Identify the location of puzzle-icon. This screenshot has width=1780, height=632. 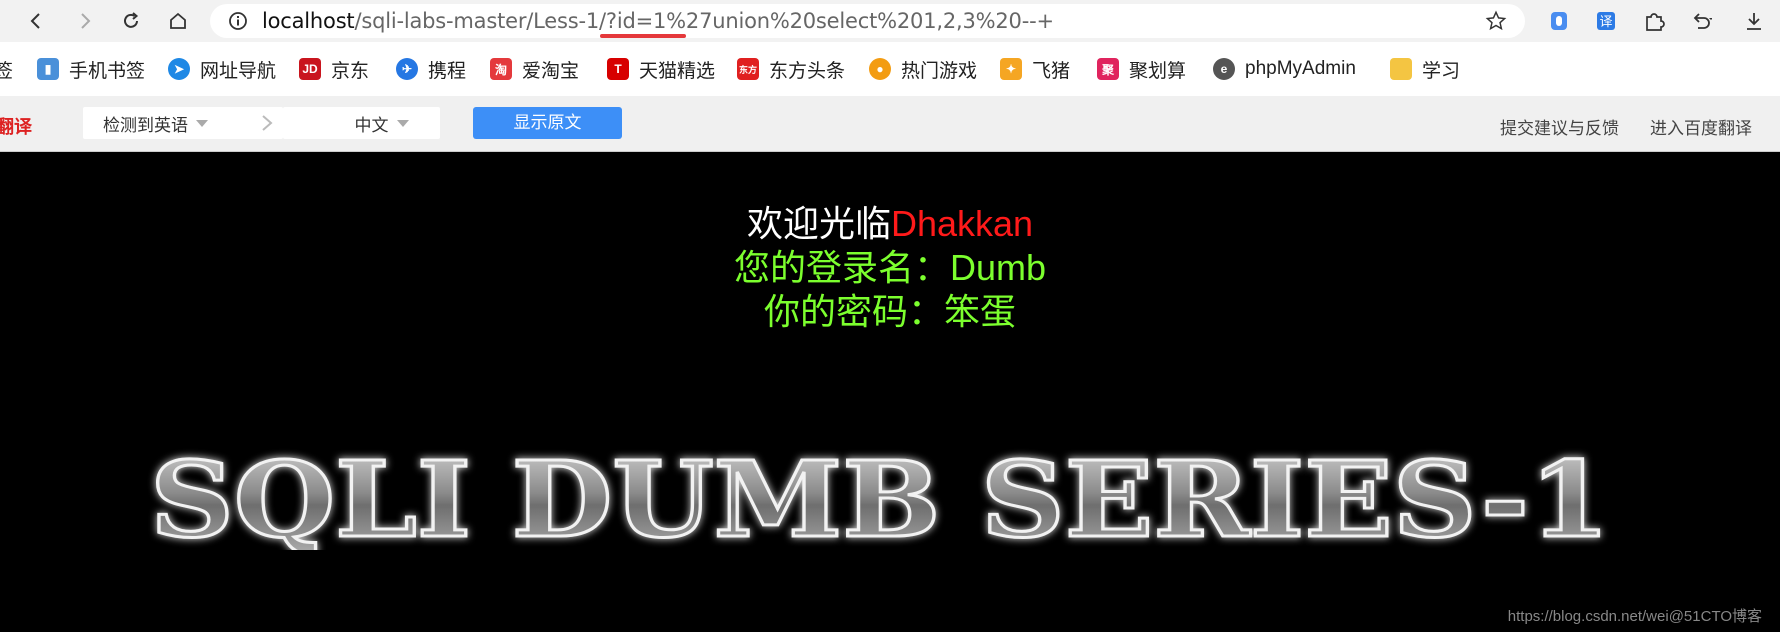
(1655, 22).